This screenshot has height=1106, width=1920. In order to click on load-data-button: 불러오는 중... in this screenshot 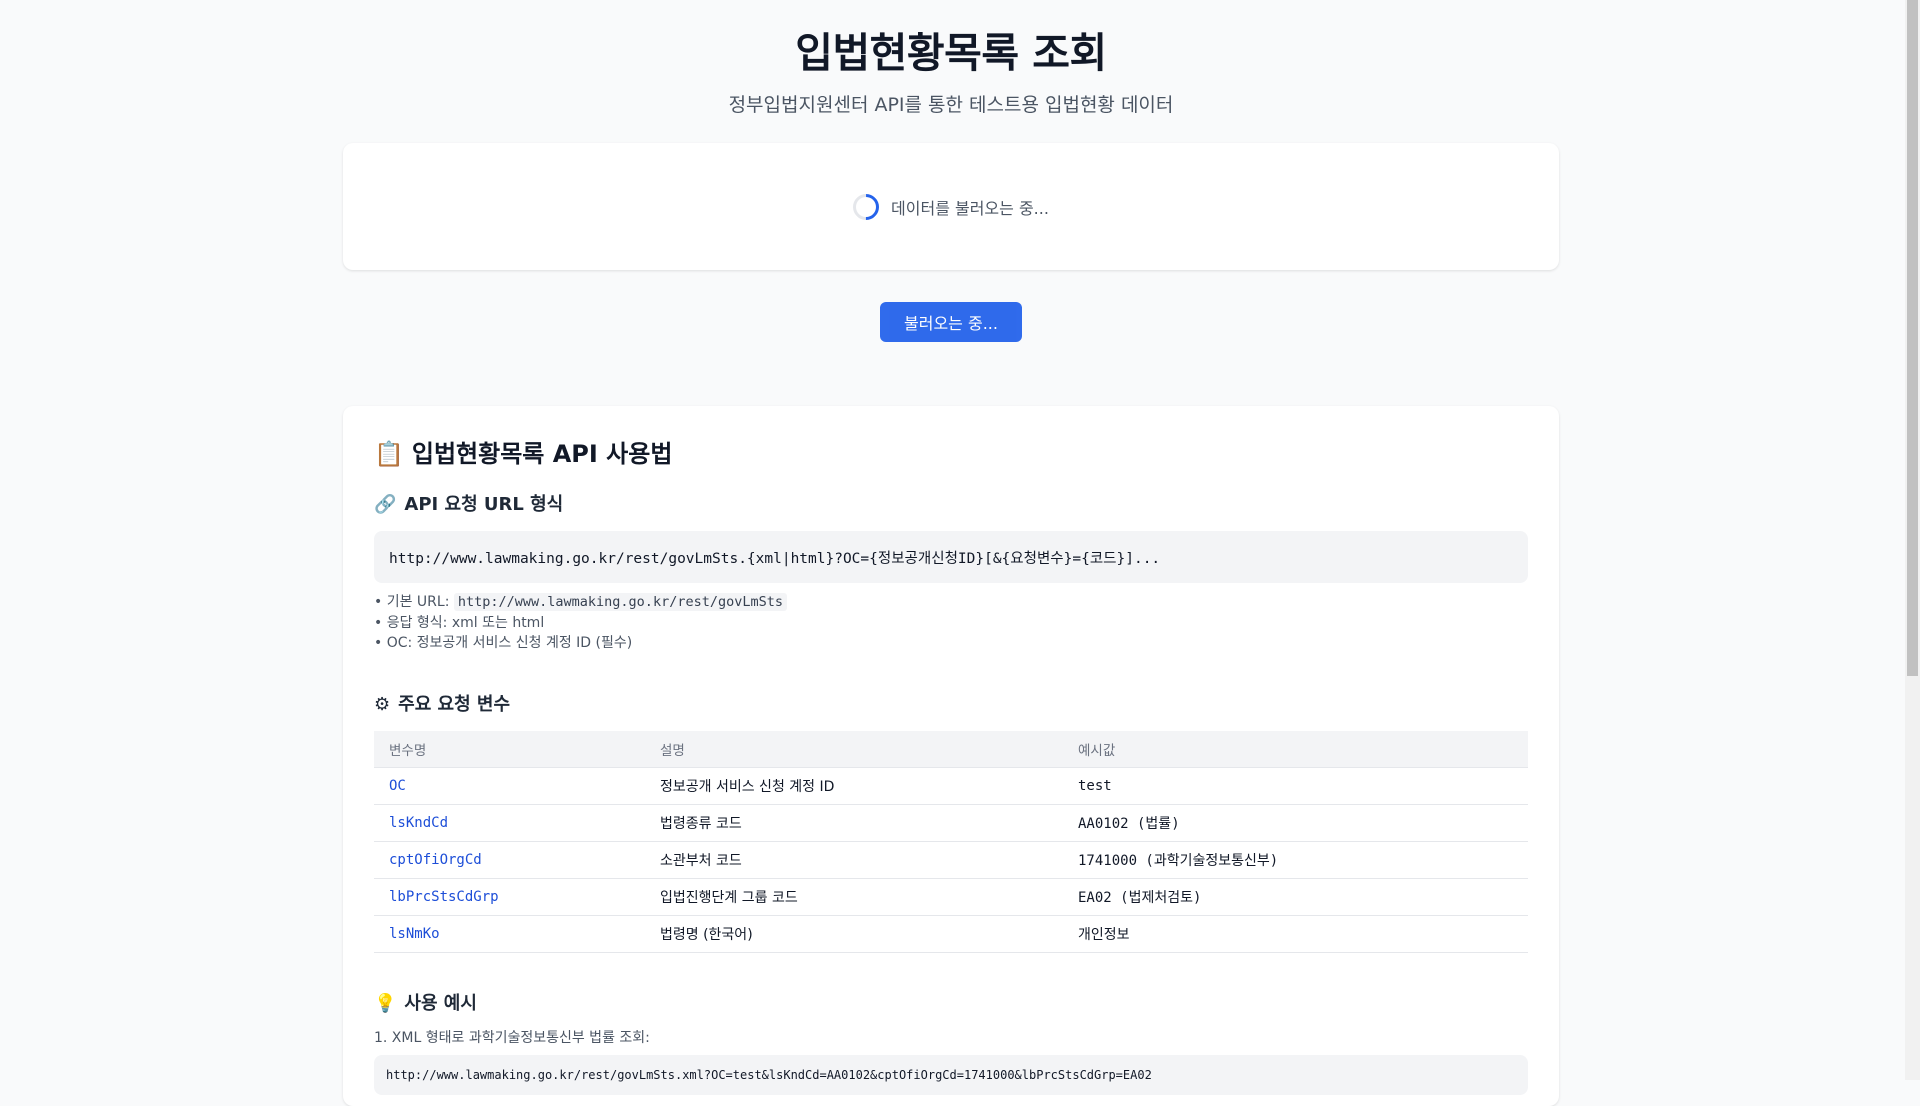, I will do `click(951, 322)`.